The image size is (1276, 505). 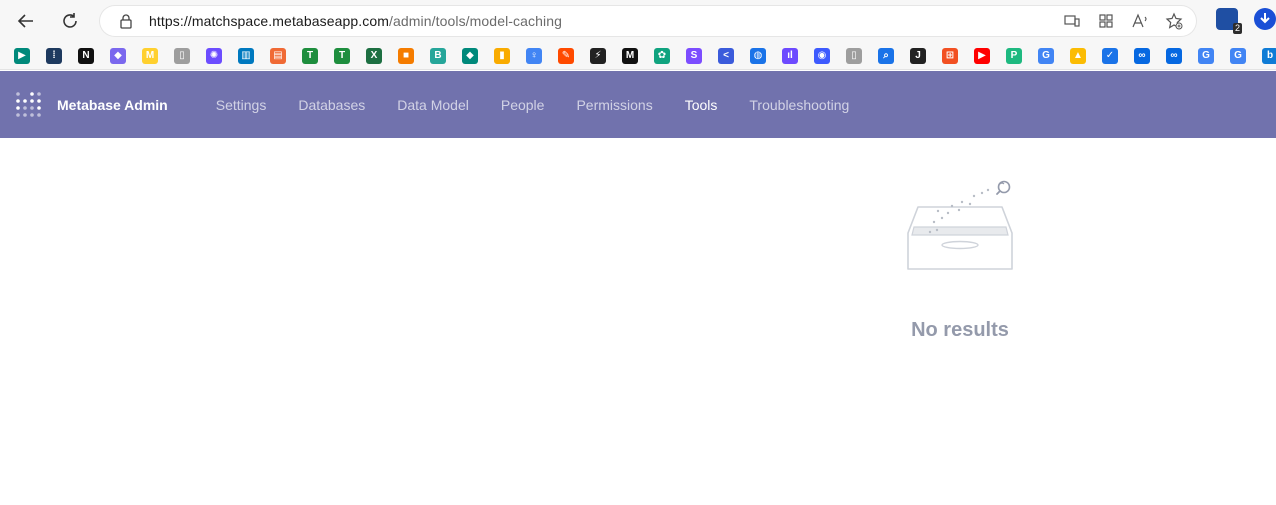 I want to click on youtube-icon: ▶, so click(x=982, y=55).